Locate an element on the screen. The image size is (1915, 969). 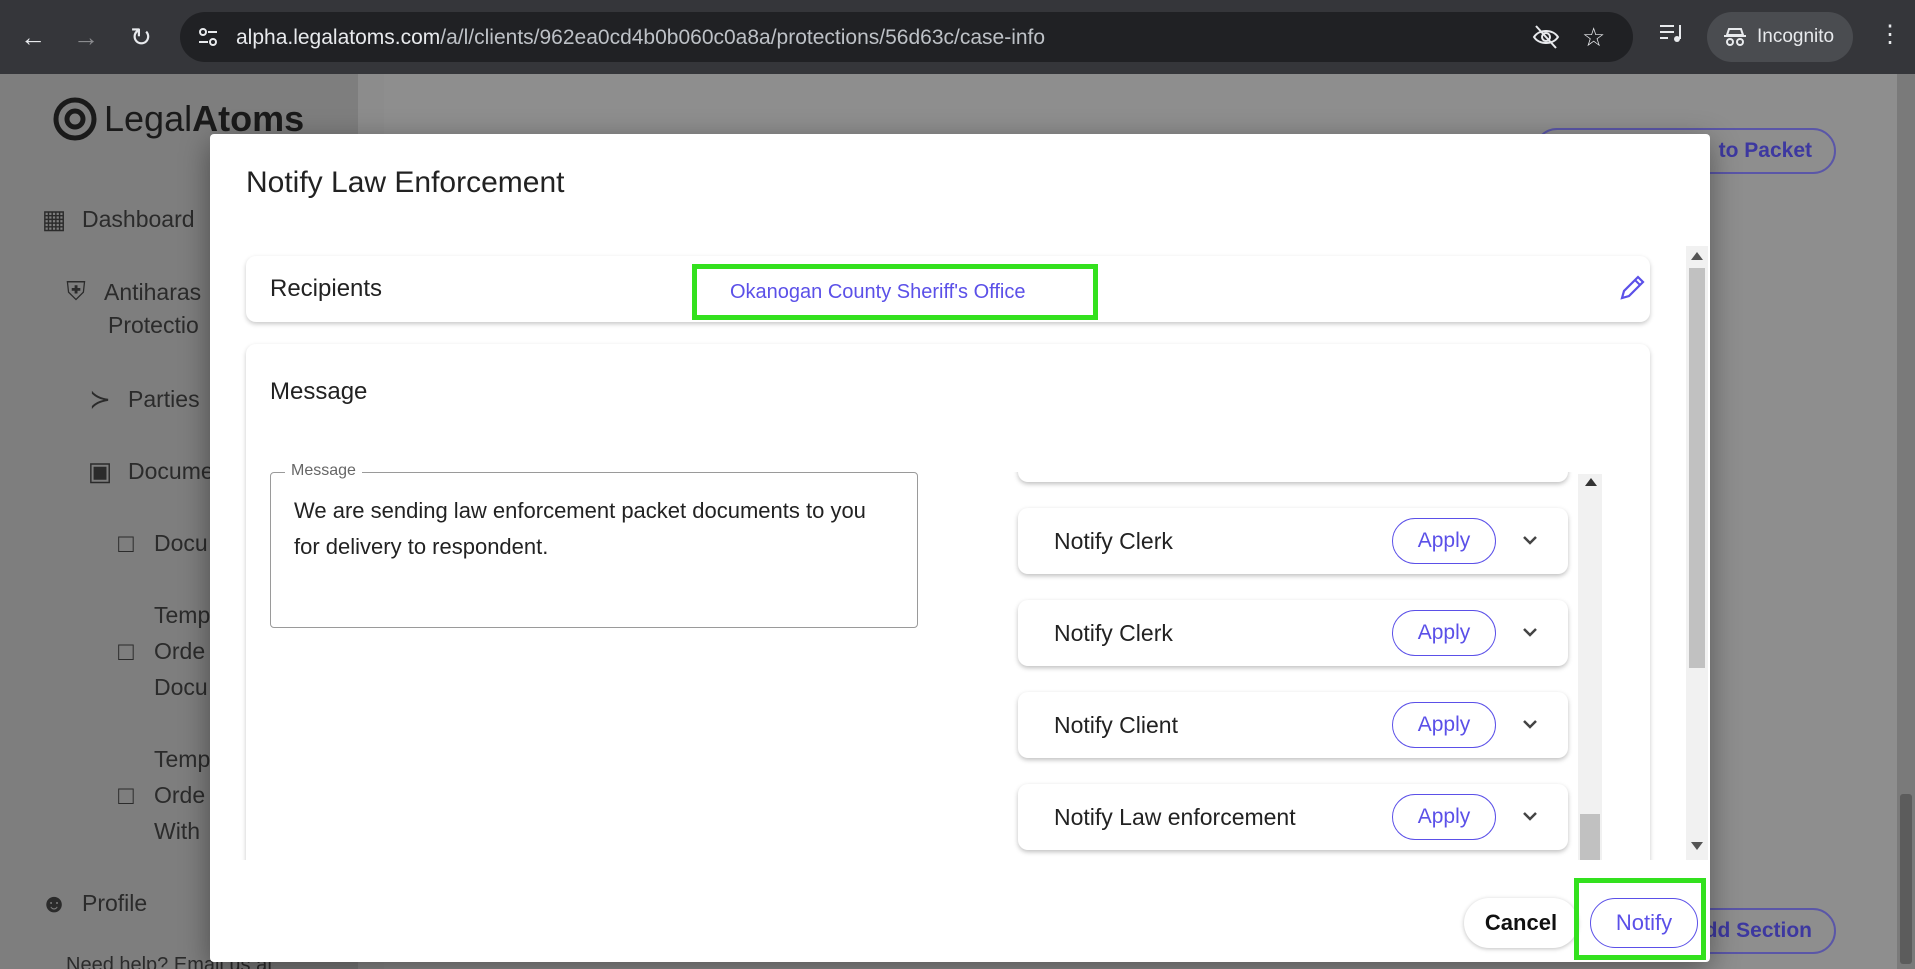
message-heading: Message is located at coordinates (319, 391).